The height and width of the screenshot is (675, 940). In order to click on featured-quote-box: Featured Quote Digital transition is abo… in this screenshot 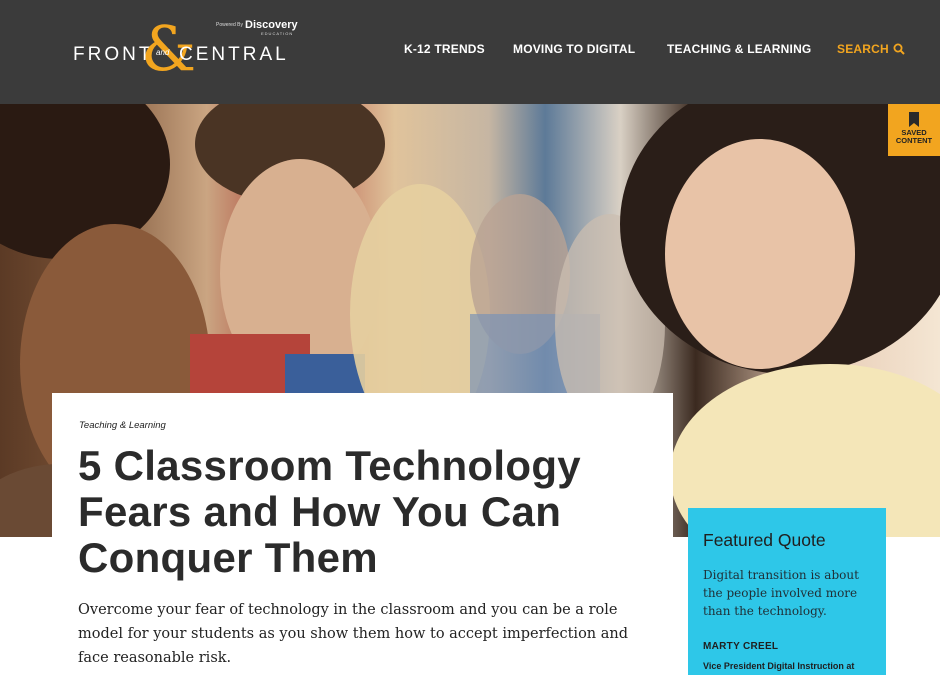, I will do `click(787, 591)`.